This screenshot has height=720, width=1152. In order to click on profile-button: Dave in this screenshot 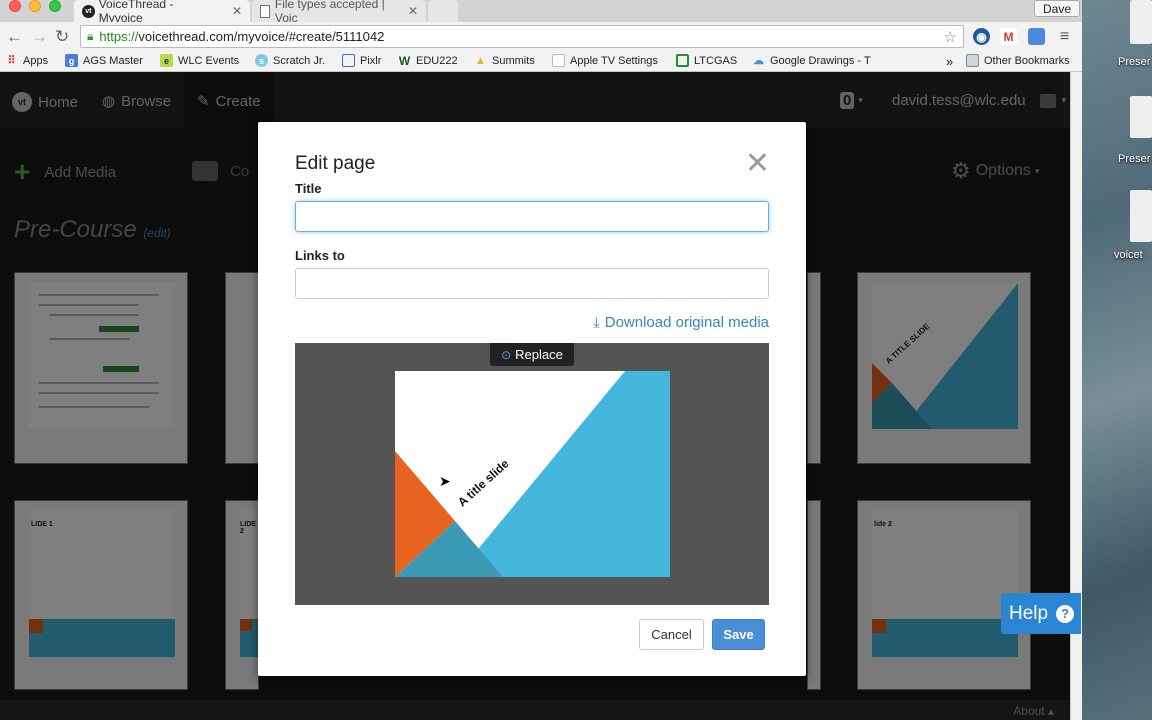, I will do `click(1056, 8)`.